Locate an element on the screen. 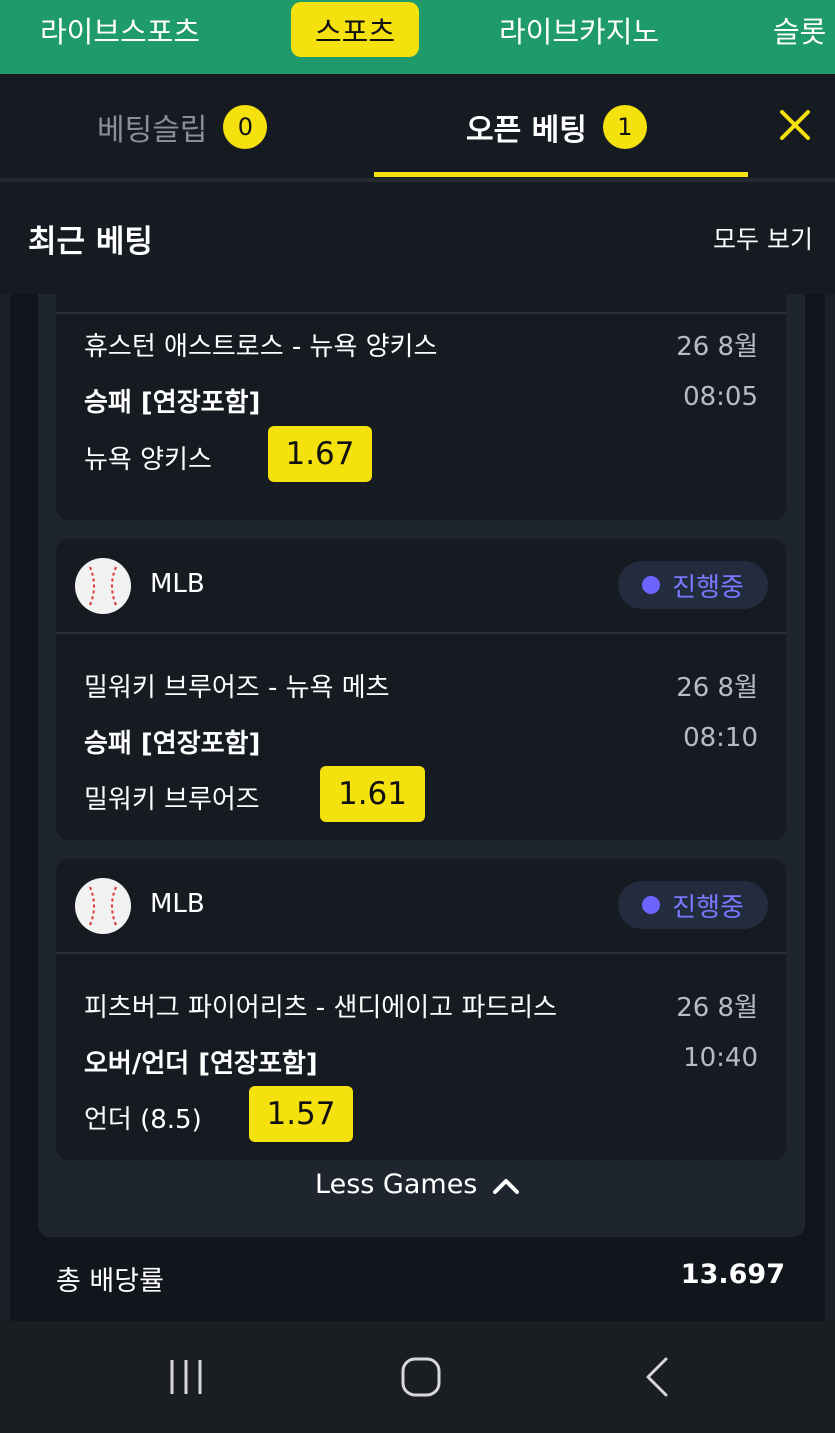  top-nav: 라이브스포츠 스포츠 라이브카지노 슬롯 is located at coordinates (417, 37).